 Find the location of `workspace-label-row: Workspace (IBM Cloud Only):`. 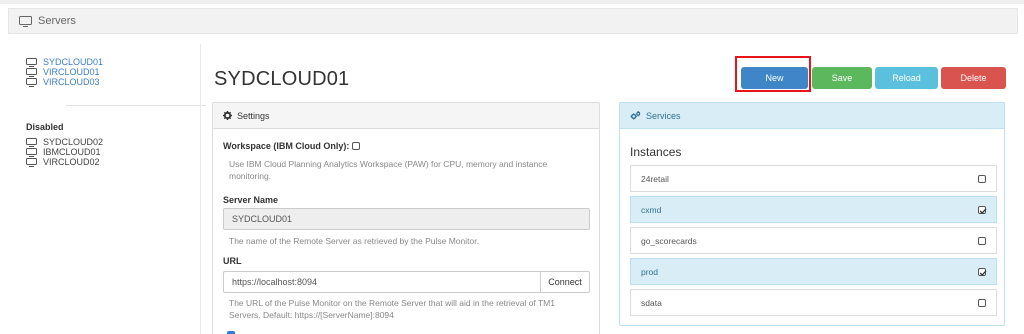

workspace-label-row: Workspace (IBM Cloud Only): is located at coordinates (292, 146).